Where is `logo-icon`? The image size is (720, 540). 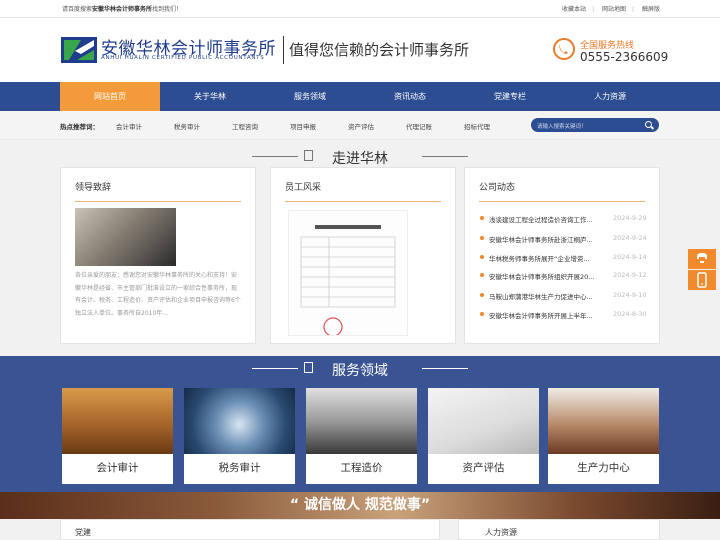 logo-icon is located at coordinates (79, 50).